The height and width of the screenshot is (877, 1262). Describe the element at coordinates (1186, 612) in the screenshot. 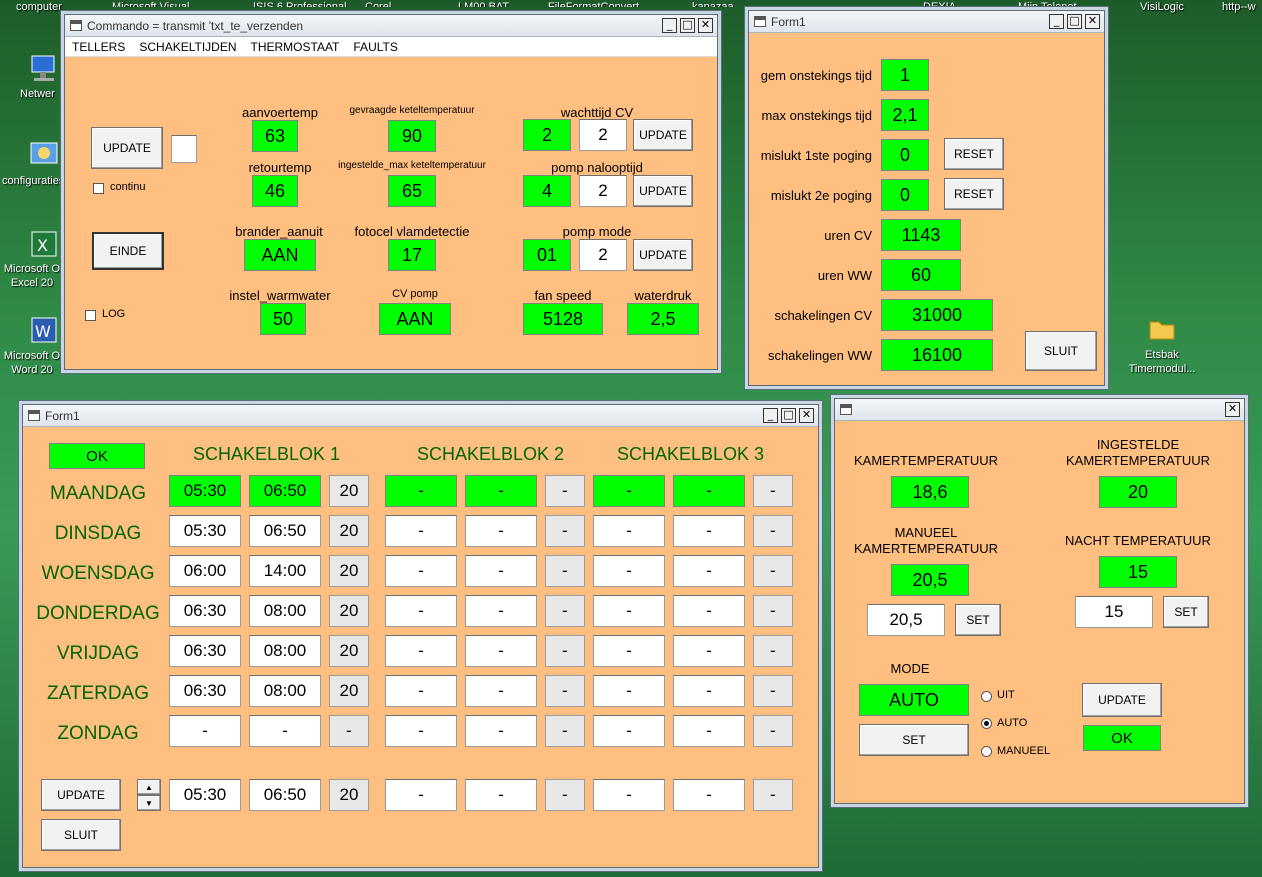

I see `nacht-set-button: SET` at that location.